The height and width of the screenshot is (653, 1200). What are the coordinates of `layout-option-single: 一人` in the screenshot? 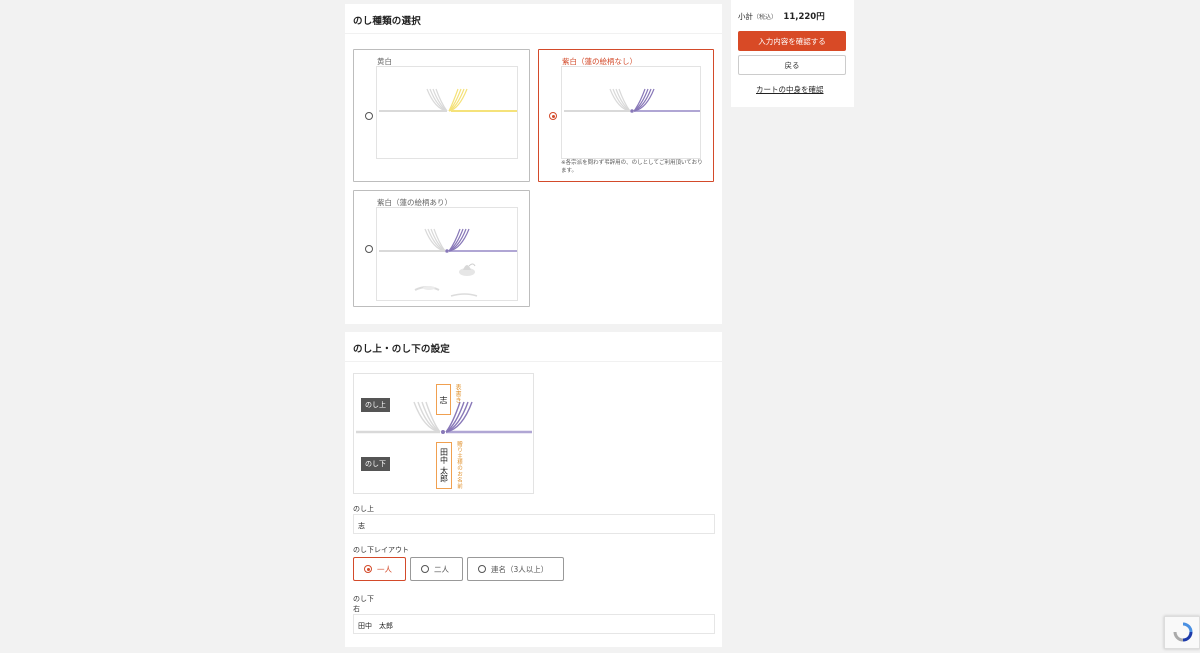 It's located at (379, 569).